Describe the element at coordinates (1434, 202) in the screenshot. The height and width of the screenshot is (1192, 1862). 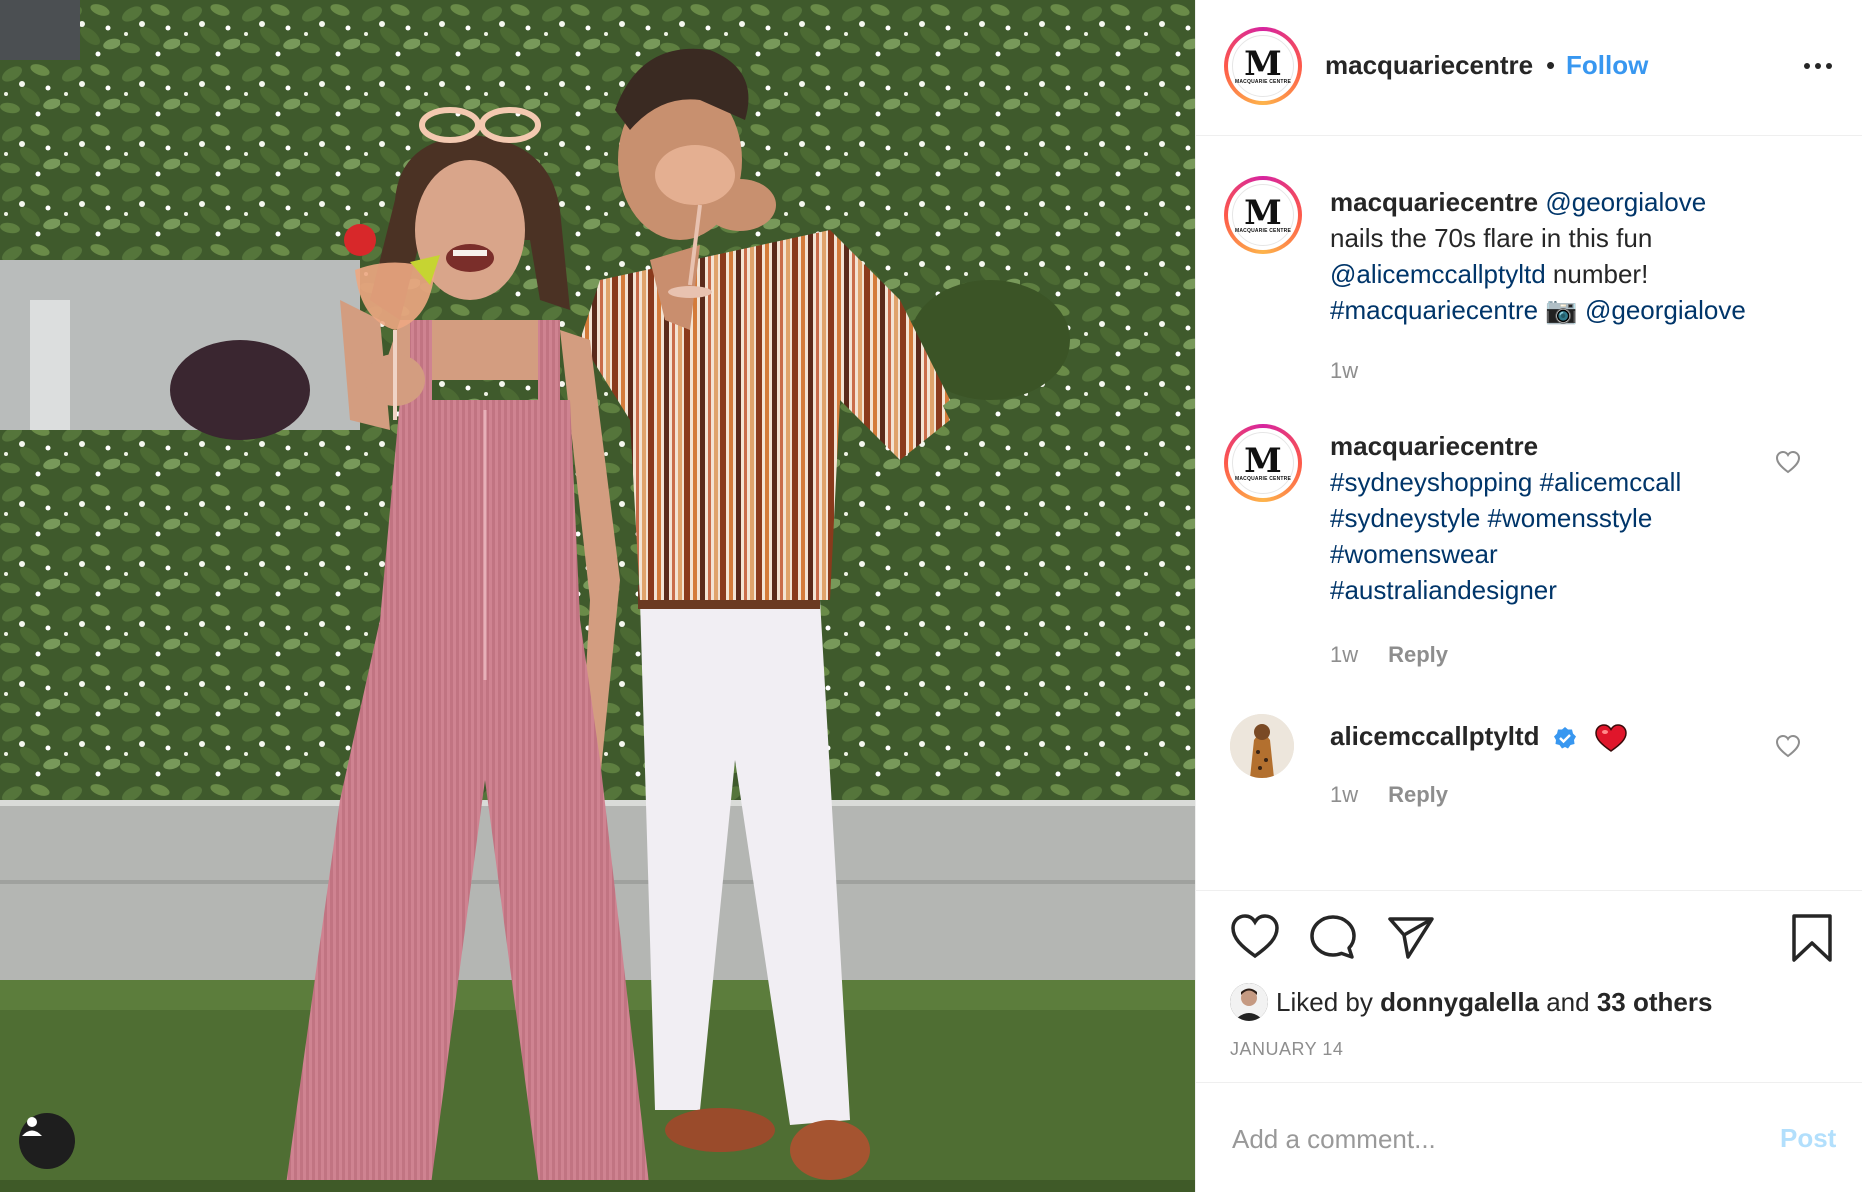
I see `caption-username: macquariecentre` at that location.